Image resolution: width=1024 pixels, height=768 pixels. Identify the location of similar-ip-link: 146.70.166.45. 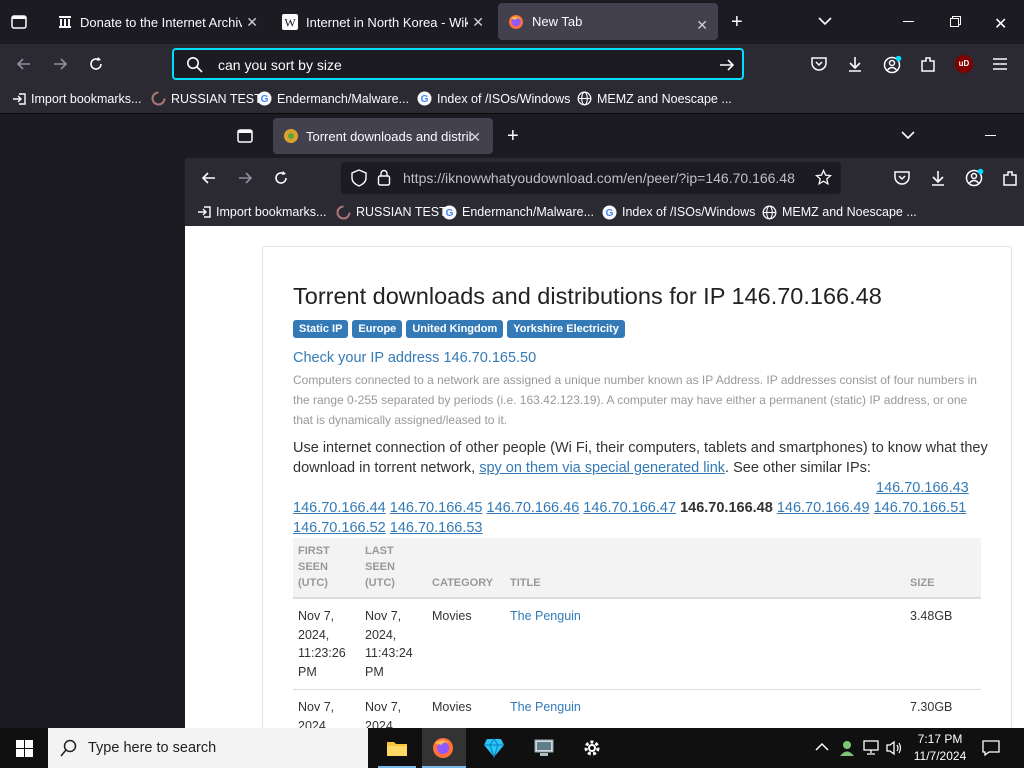
(436, 508).